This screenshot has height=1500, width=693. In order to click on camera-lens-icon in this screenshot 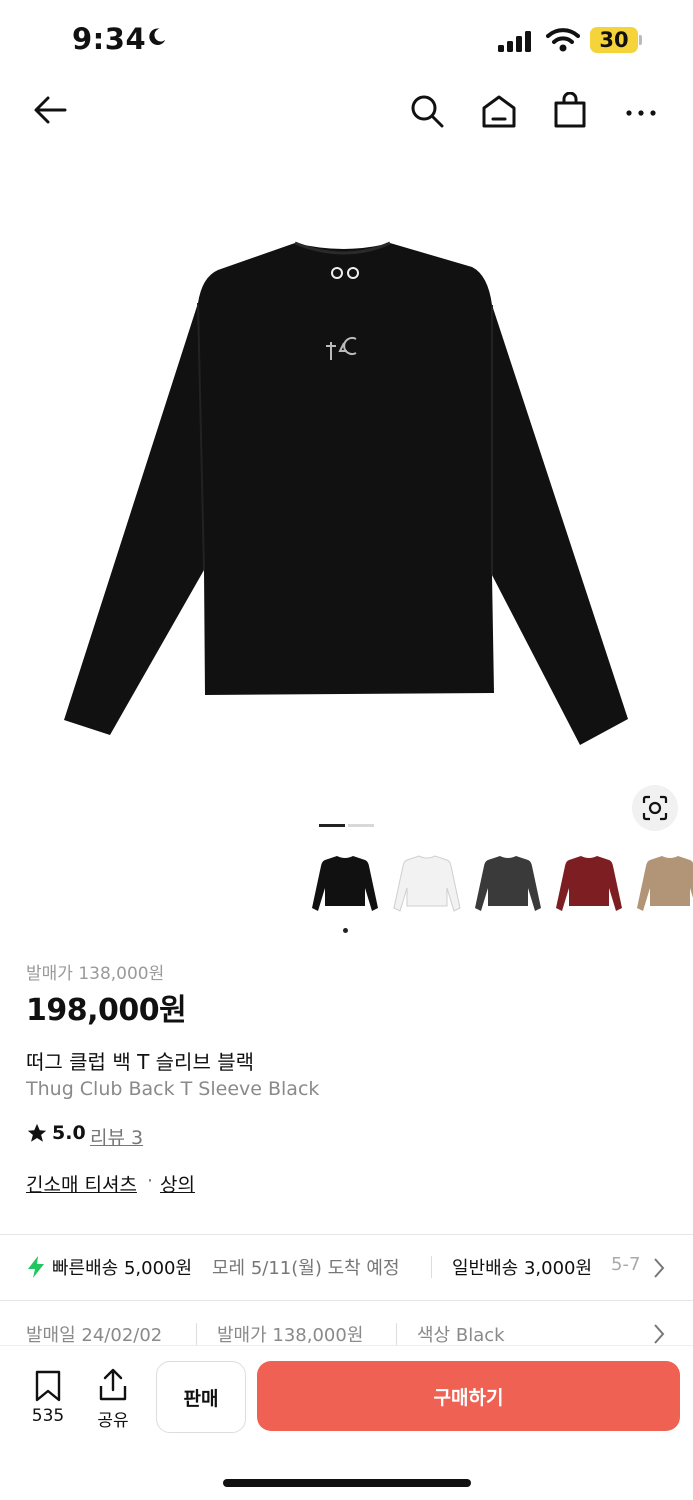, I will do `click(655, 808)`.